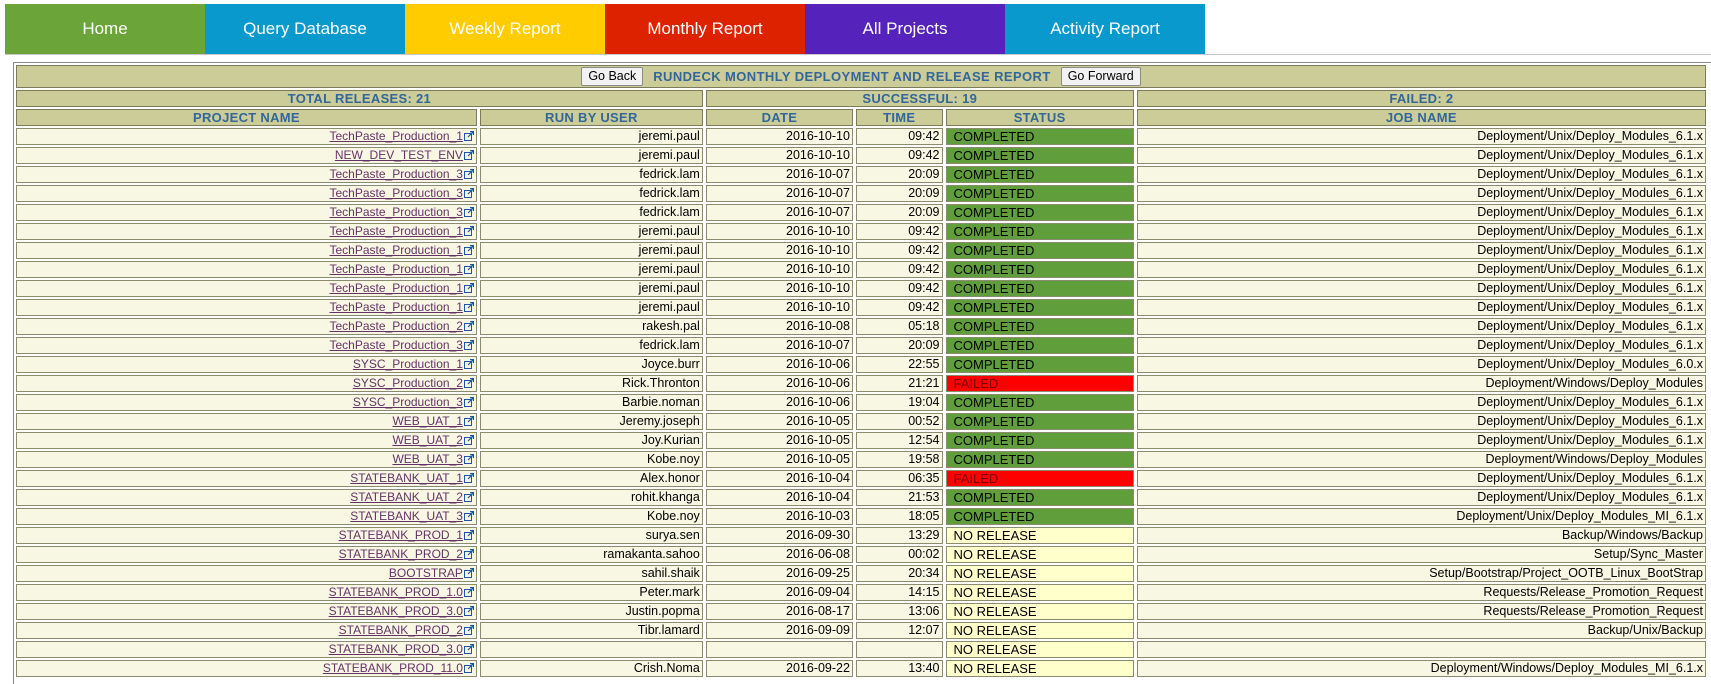 The width and height of the screenshot is (1711, 684). What do you see at coordinates (591, 611) in the screenshot?
I see `run-by-user-cell: Justin.popma` at bounding box center [591, 611].